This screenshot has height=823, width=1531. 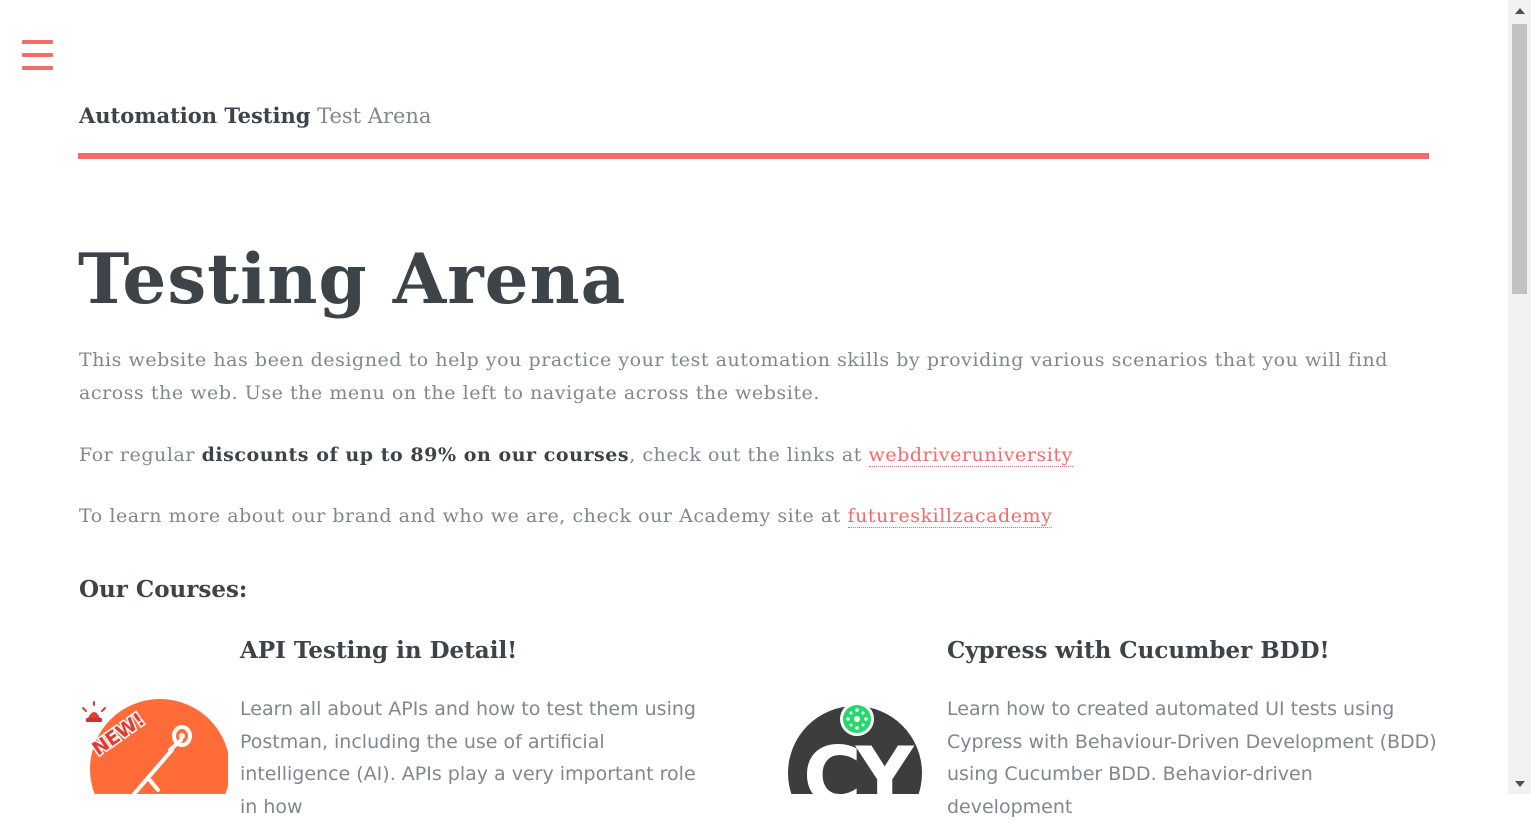 What do you see at coordinates (415, 455) in the screenshot?
I see `discounts-bold: discounts of up to 89% on our courses` at bounding box center [415, 455].